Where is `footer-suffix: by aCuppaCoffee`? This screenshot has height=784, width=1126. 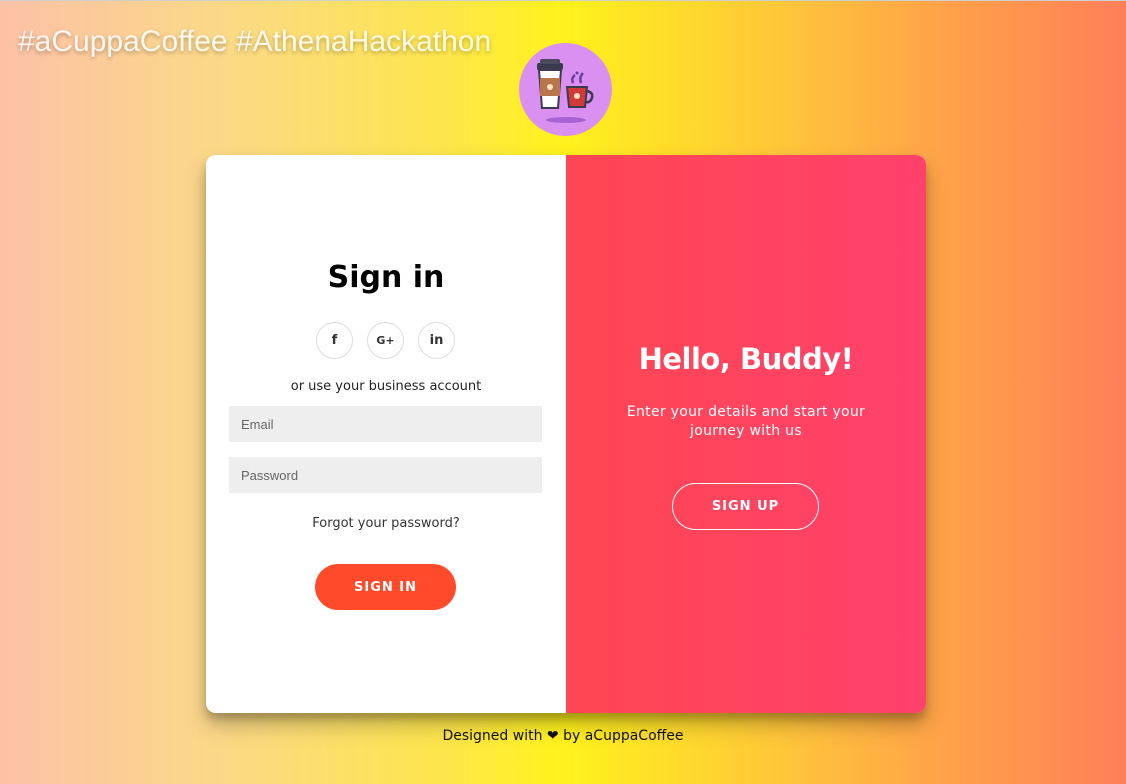
footer-suffix: by aCuppaCoffee is located at coordinates (623, 736).